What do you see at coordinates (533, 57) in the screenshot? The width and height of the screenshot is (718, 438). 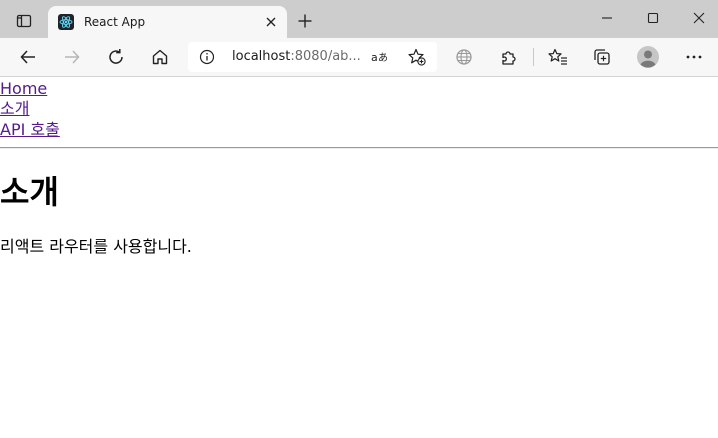 I see `toolbar-separator` at bounding box center [533, 57].